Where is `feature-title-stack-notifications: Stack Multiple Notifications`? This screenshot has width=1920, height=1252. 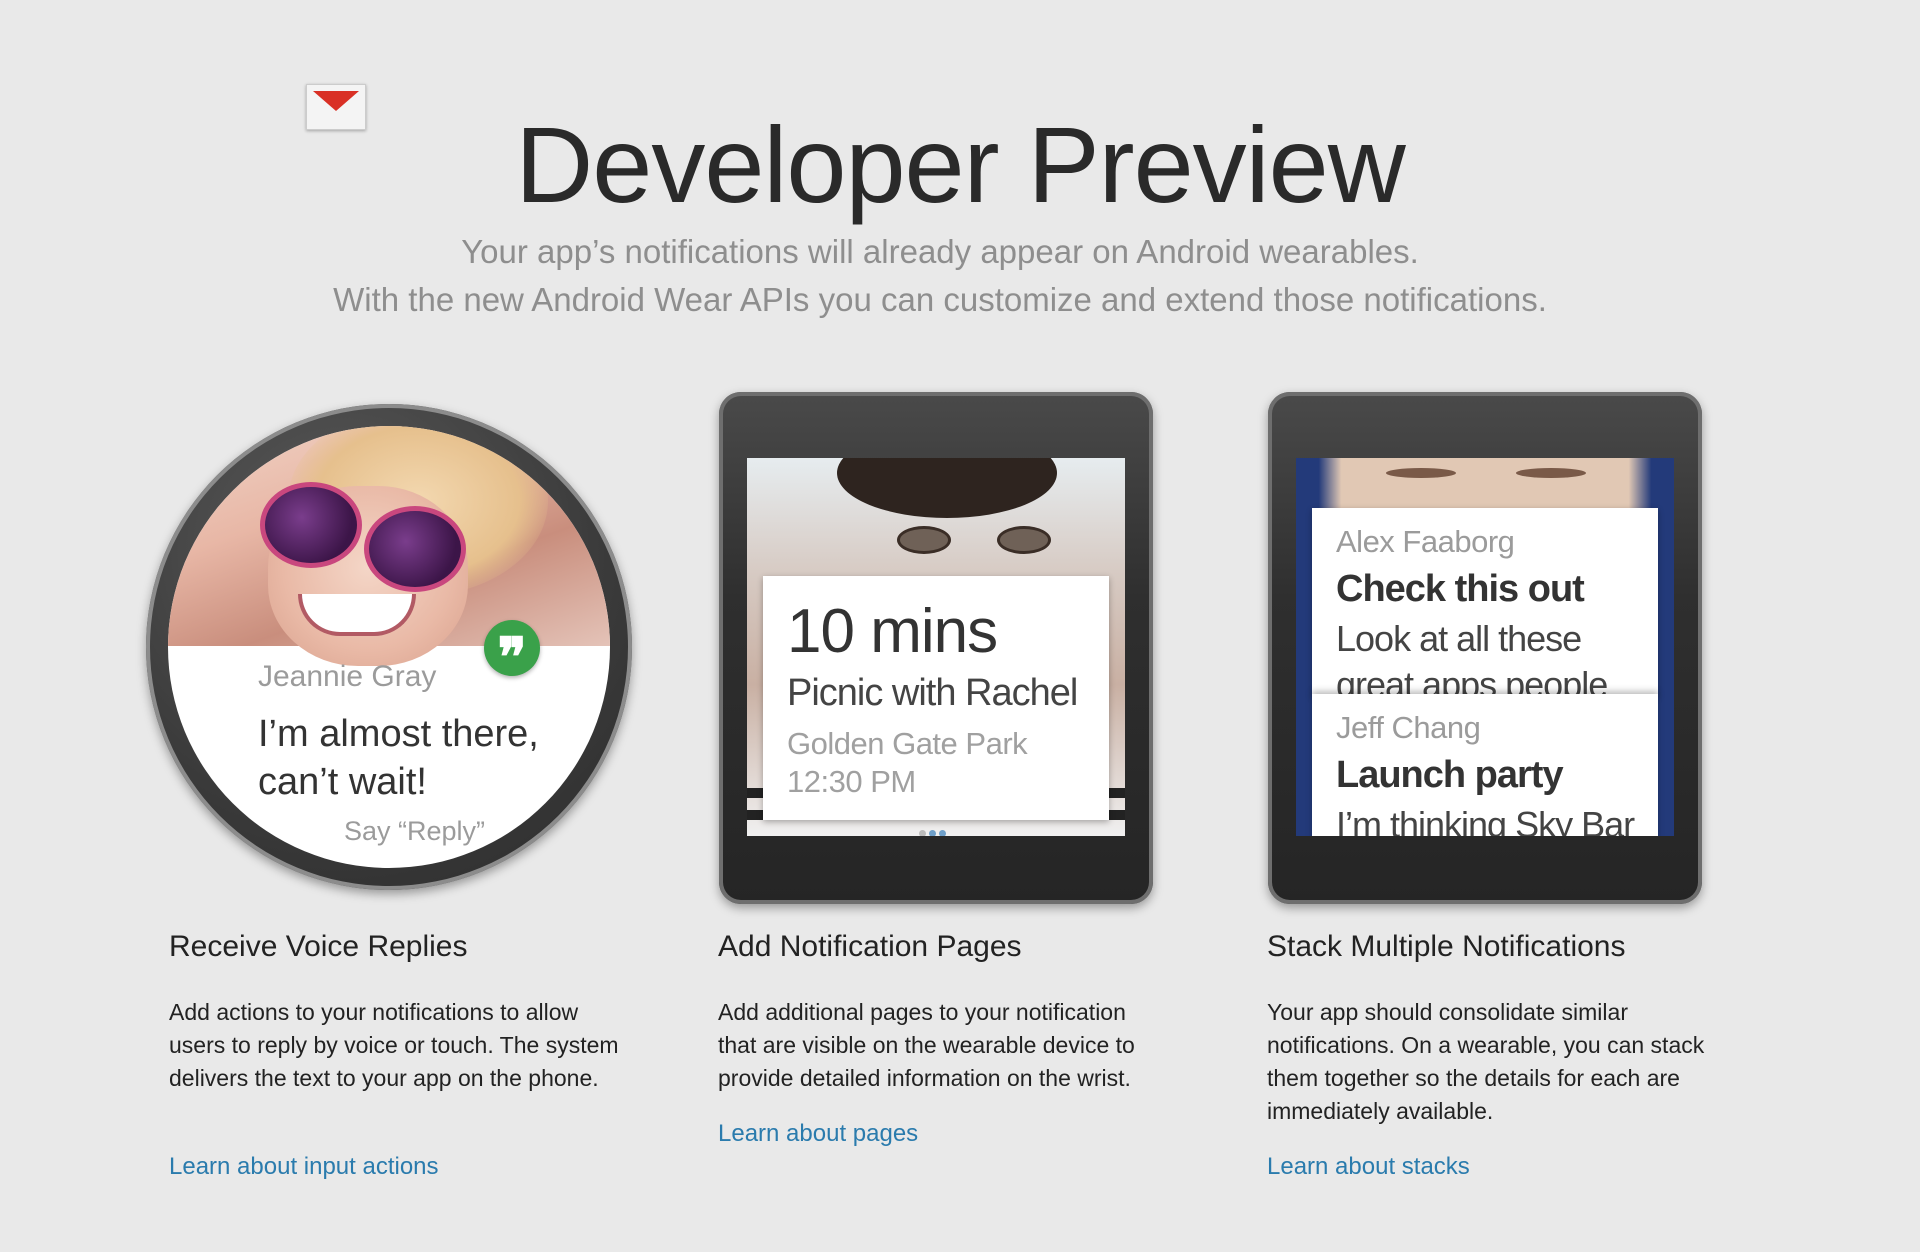 feature-title-stack-notifications: Stack Multiple Notifications is located at coordinates (1446, 946).